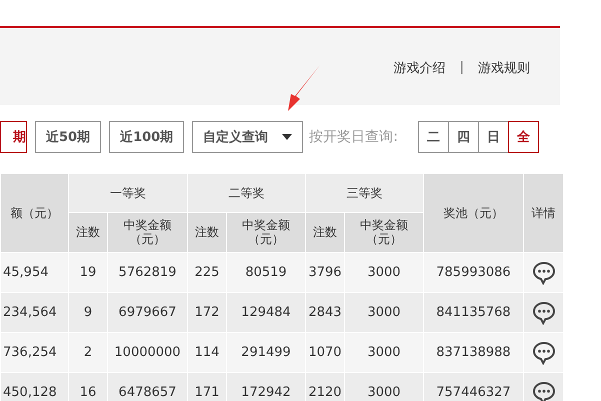  What do you see at coordinates (266, 386) in the screenshot?
I see `table-cell: 172942` at bounding box center [266, 386].